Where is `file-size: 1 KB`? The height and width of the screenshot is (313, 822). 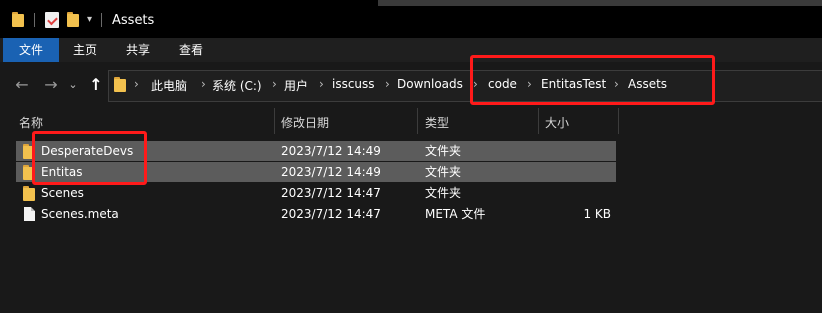
file-size: 1 KB is located at coordinates (597, 214).